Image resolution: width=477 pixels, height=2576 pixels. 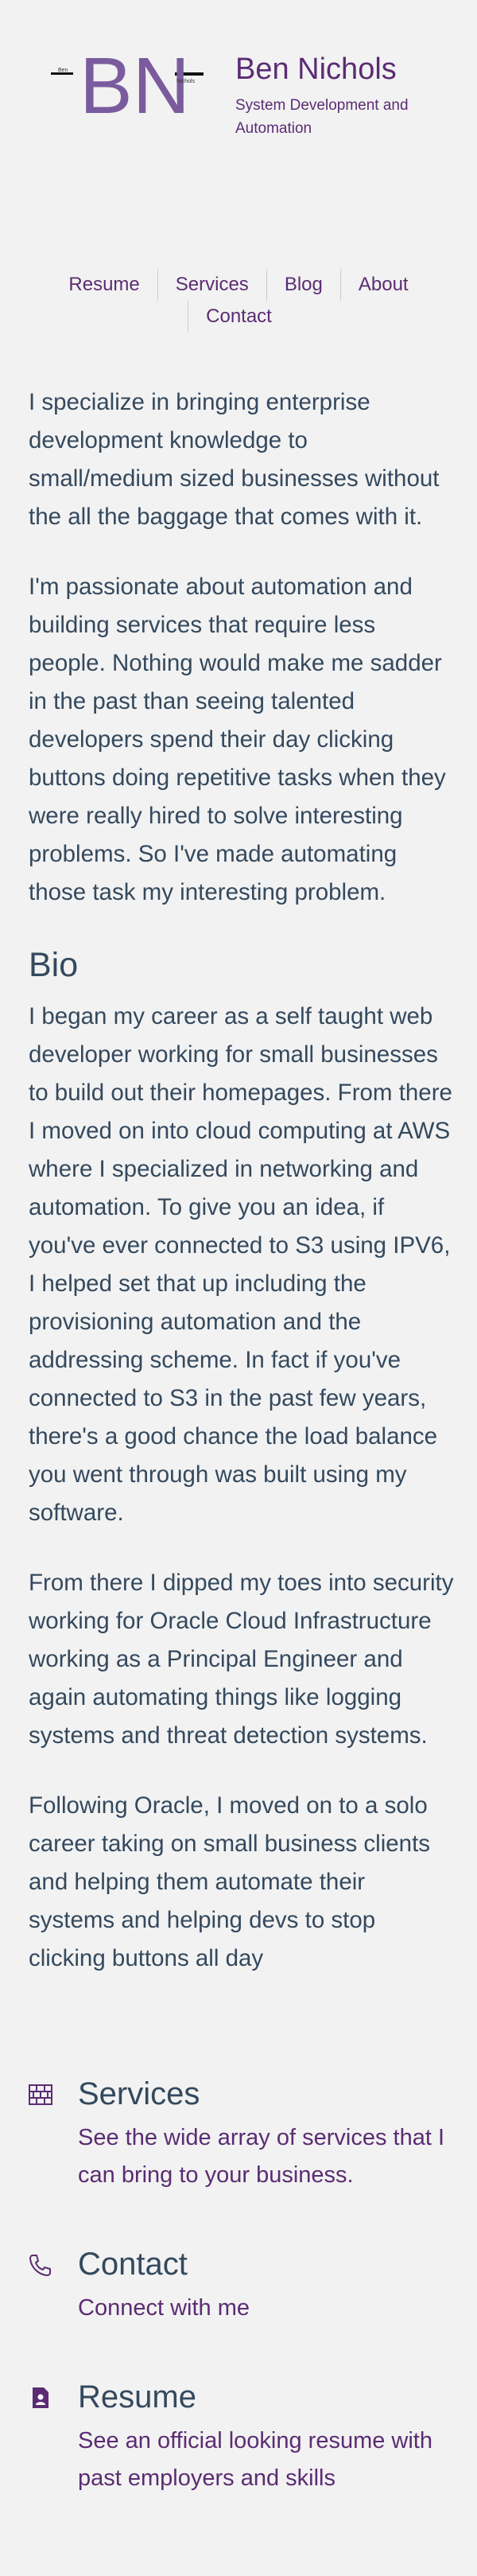 I want to click on contact-card-text: Connect with me, so click(x=266, y=2309).